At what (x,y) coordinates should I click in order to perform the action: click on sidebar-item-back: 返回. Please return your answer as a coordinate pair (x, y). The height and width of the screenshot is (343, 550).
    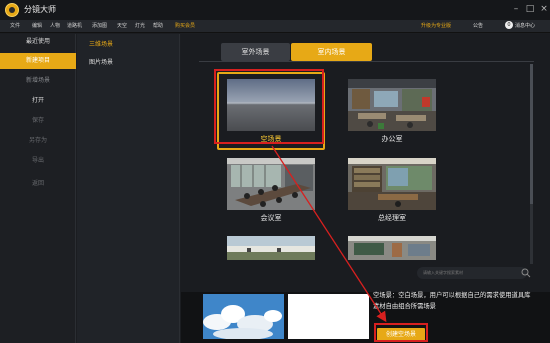
    Looking at the image, I should click on (38, 184).